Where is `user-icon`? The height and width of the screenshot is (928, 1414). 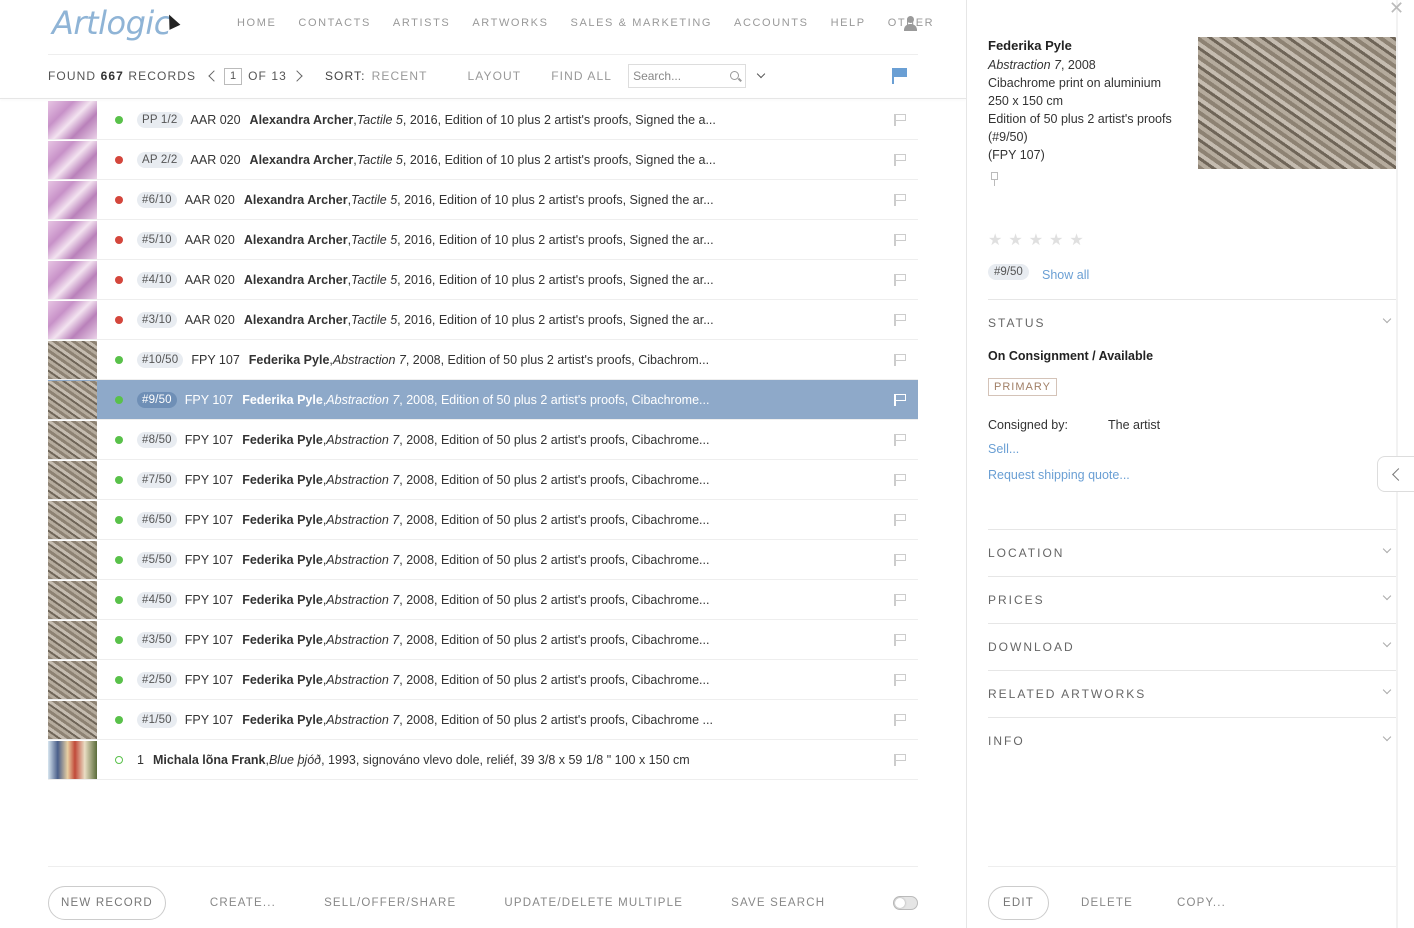 user-icon is located at coordinates (910, 23).